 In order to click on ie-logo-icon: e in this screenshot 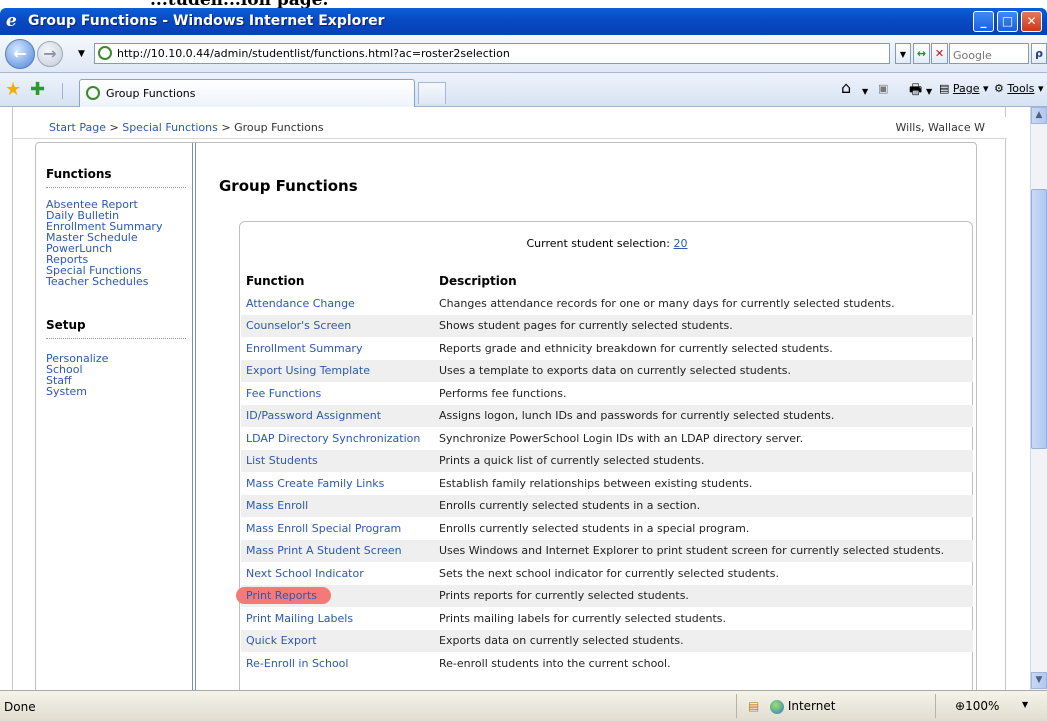, I will do `click(11, 21)`.